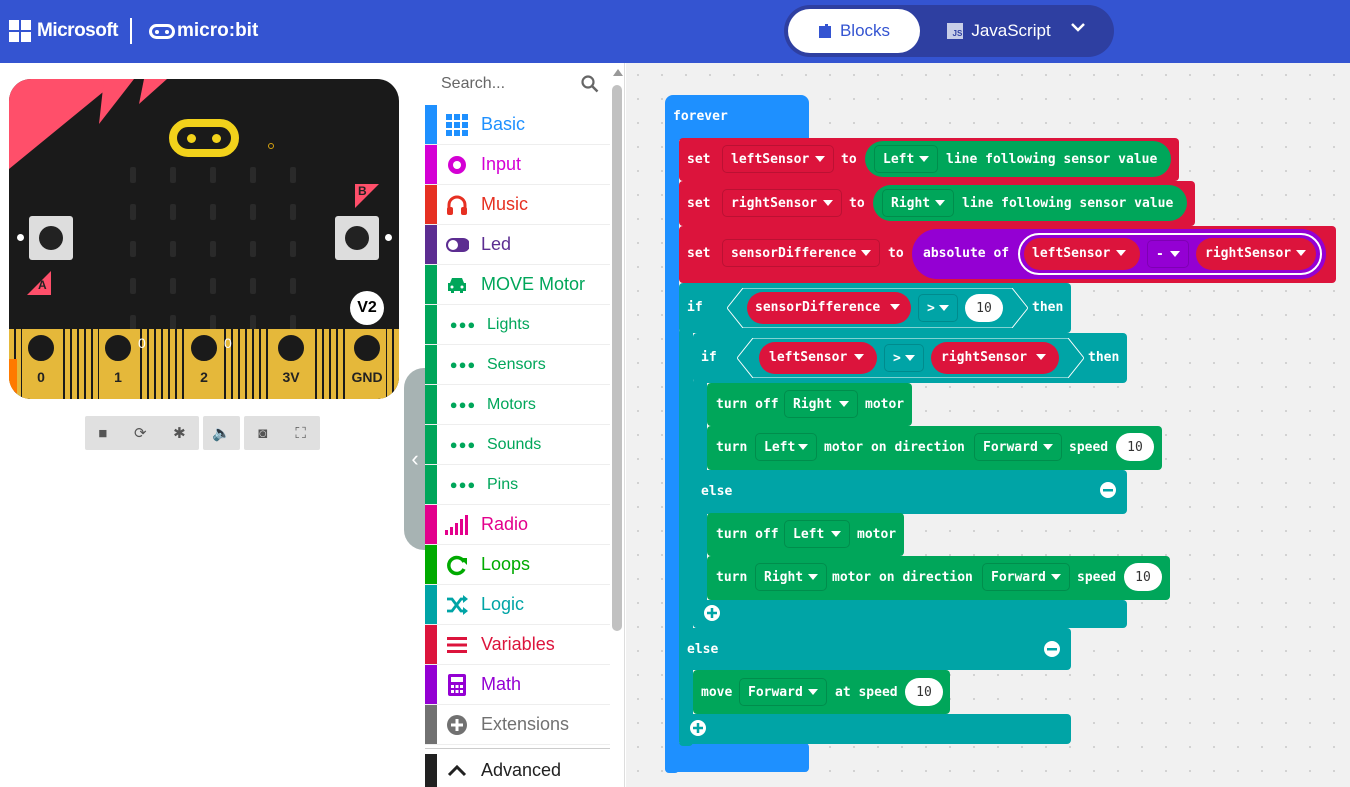  I want to click on category-logic: Logic, so click(517, 605).